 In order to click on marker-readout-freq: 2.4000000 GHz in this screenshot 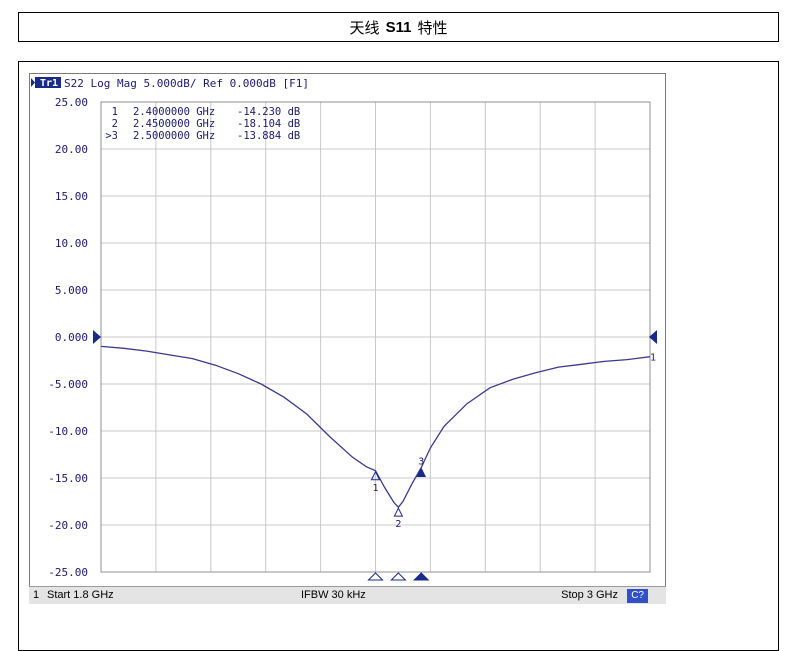, I will do `click(174, 112)`.